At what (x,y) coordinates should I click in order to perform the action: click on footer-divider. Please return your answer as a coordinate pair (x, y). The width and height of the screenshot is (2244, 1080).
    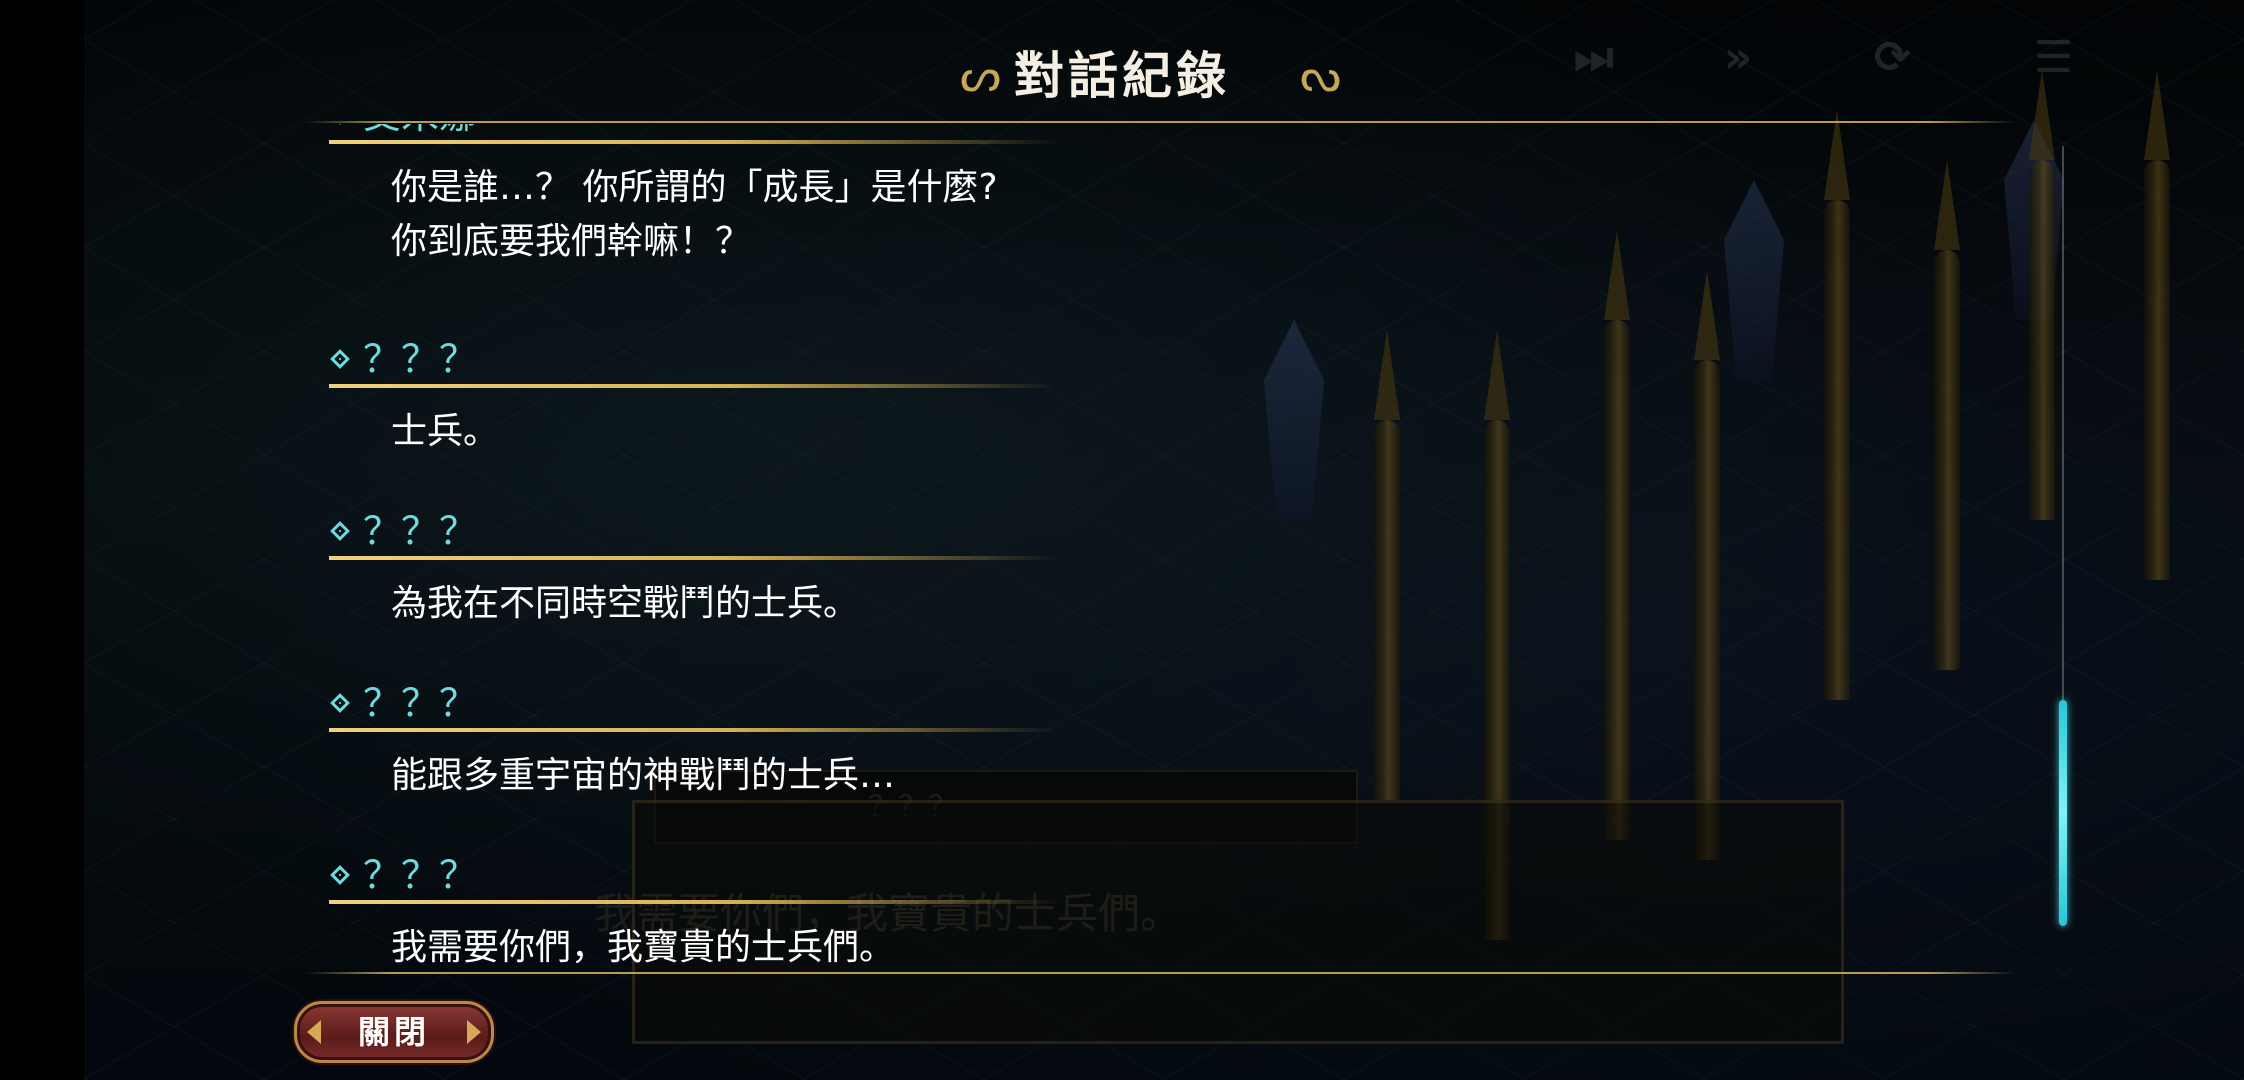
    Looking at the image, I should click on (1160, 973).